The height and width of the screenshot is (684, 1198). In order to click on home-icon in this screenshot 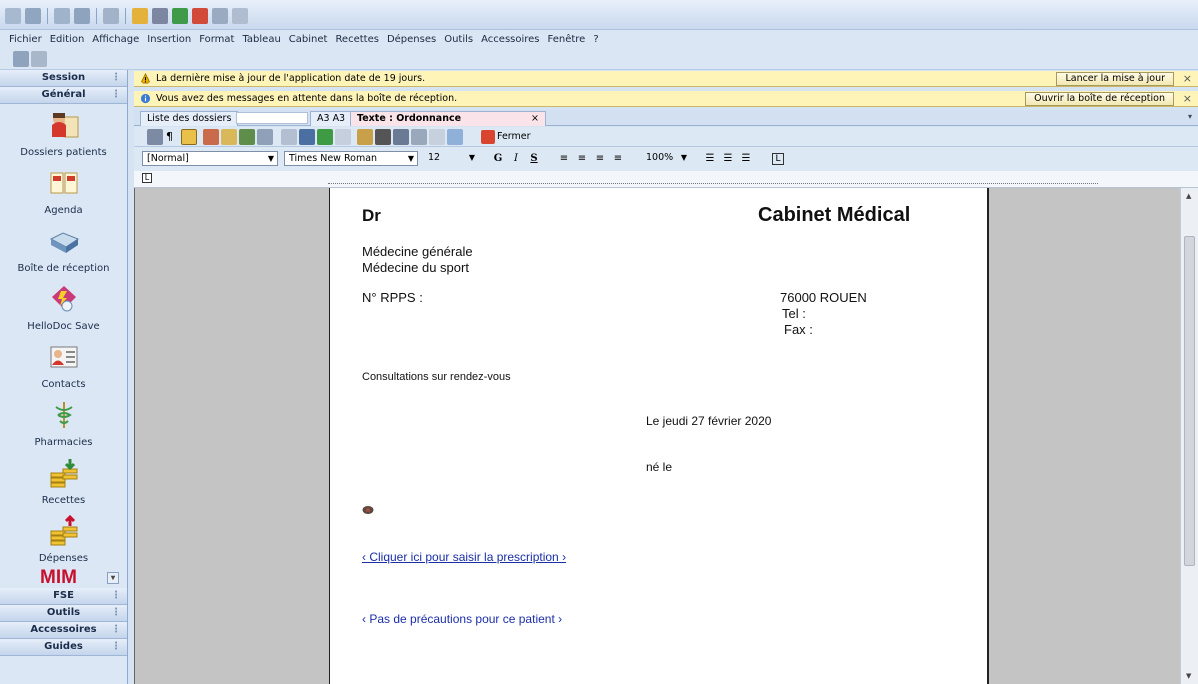, I will do `click(13, 16)`.